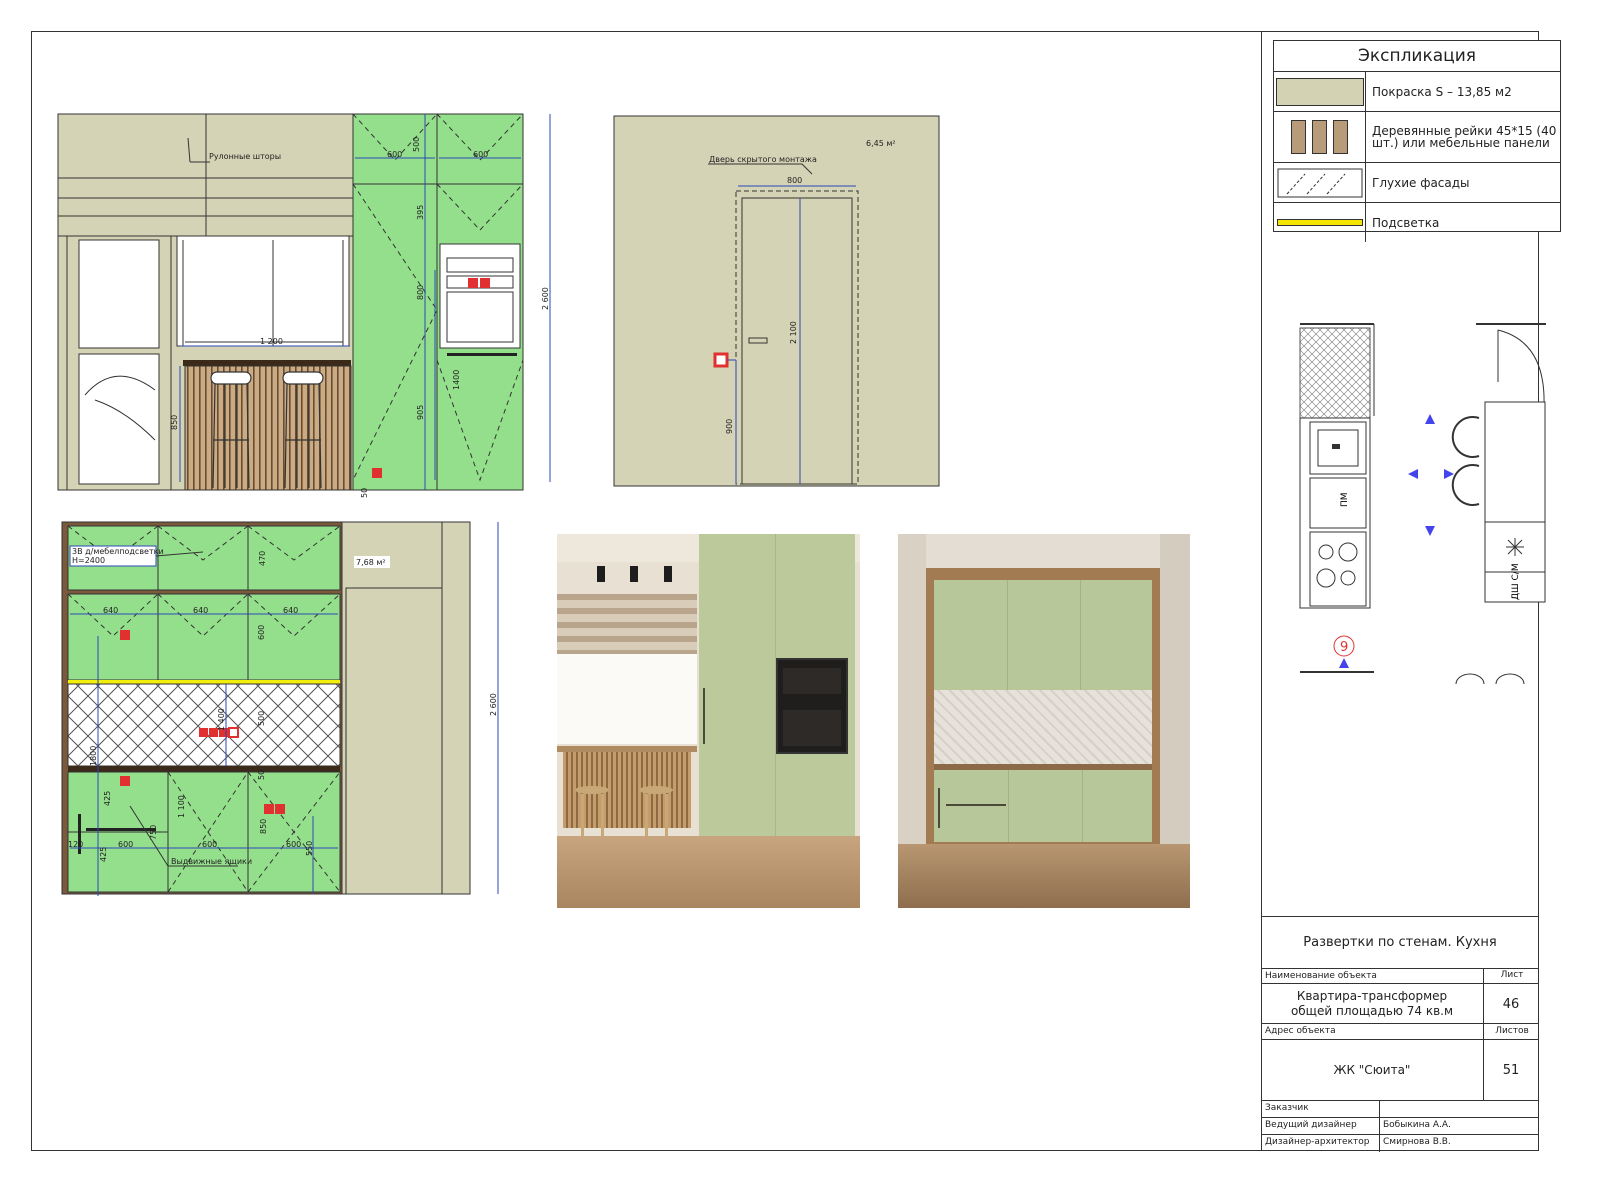  I want to click on dim-395: 395, so click(420, 212).